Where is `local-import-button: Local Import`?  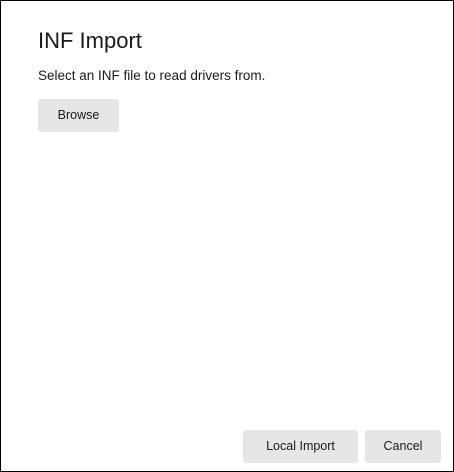 local-import-button: Local Import is located at coordinates (300, 446).